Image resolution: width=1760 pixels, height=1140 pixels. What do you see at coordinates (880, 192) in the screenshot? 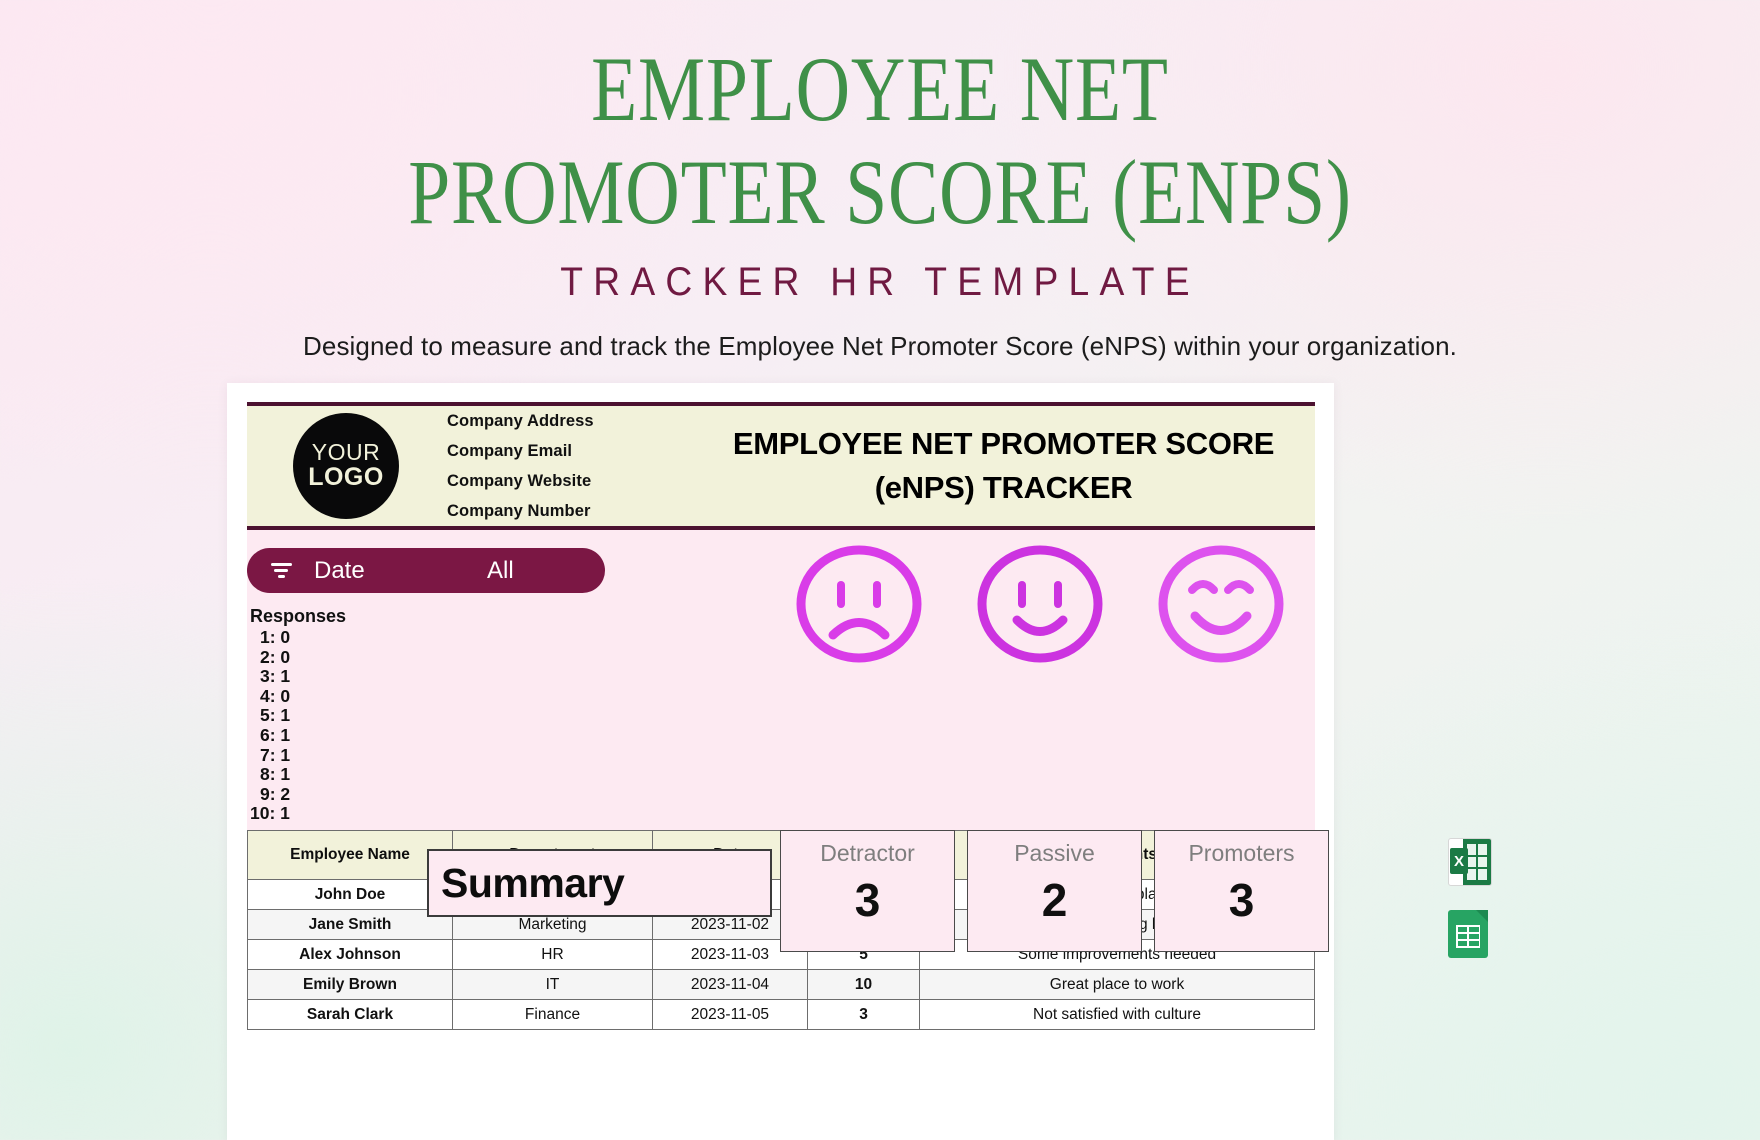
I see `page-title-line-2: PROMOTER SCORE (ENPS)` at bounding box center [880, 192].